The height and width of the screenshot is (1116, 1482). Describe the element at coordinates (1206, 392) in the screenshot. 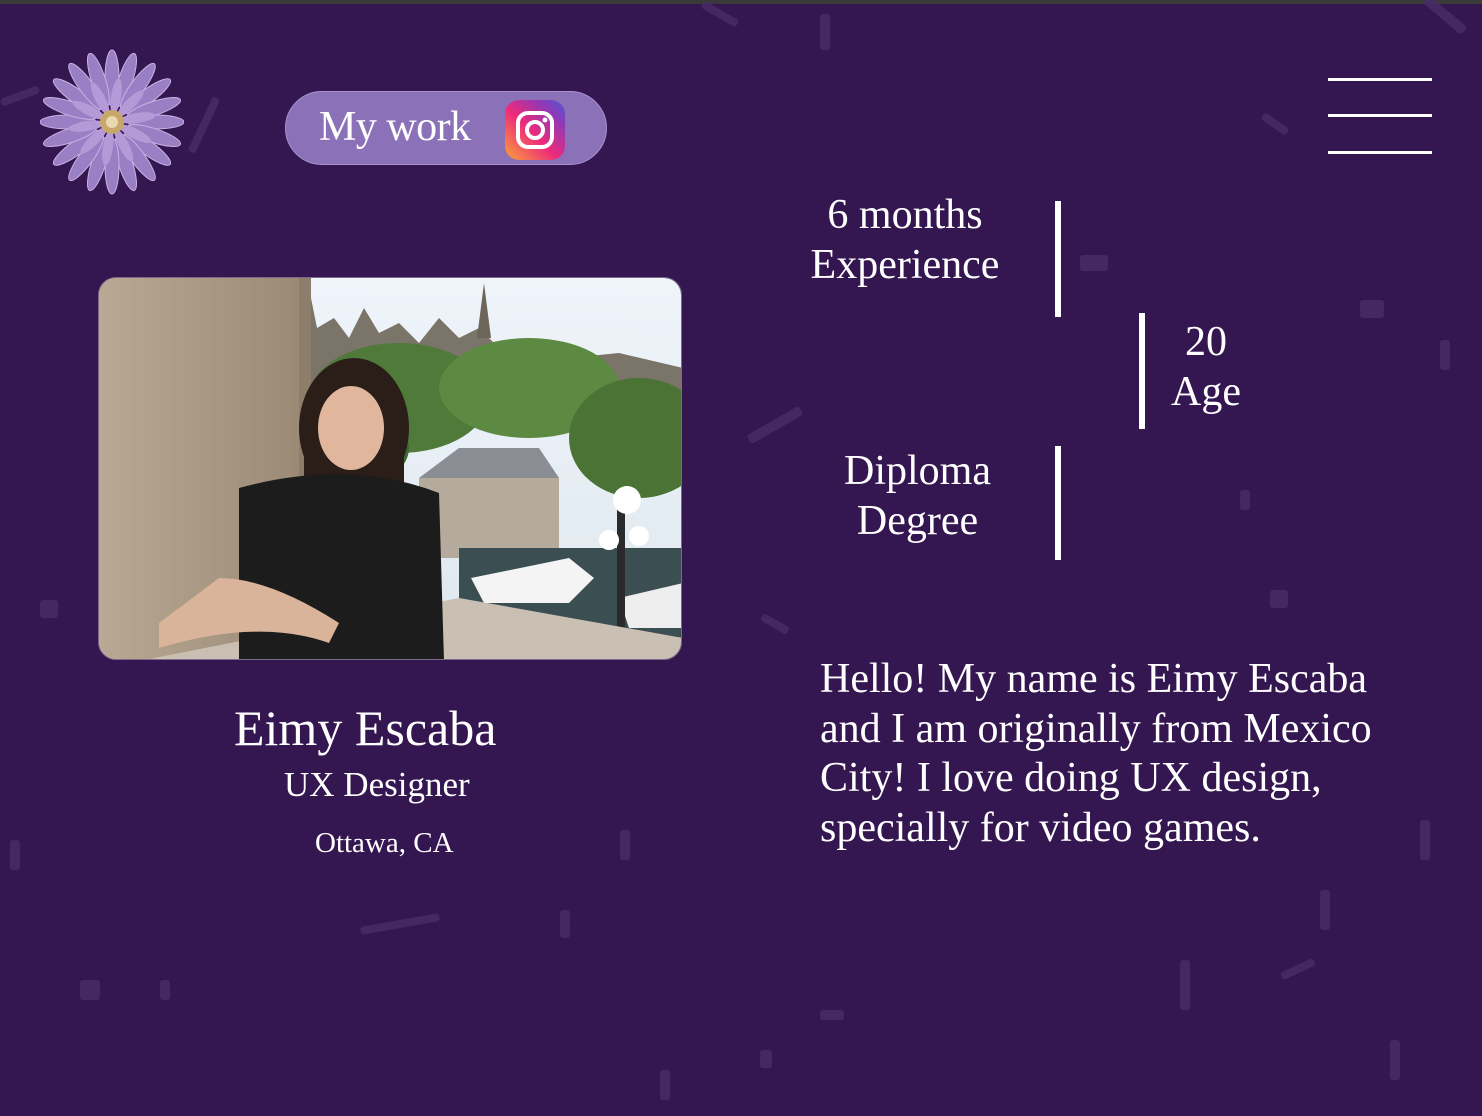

I see `stat-age-label: Age` at that location.